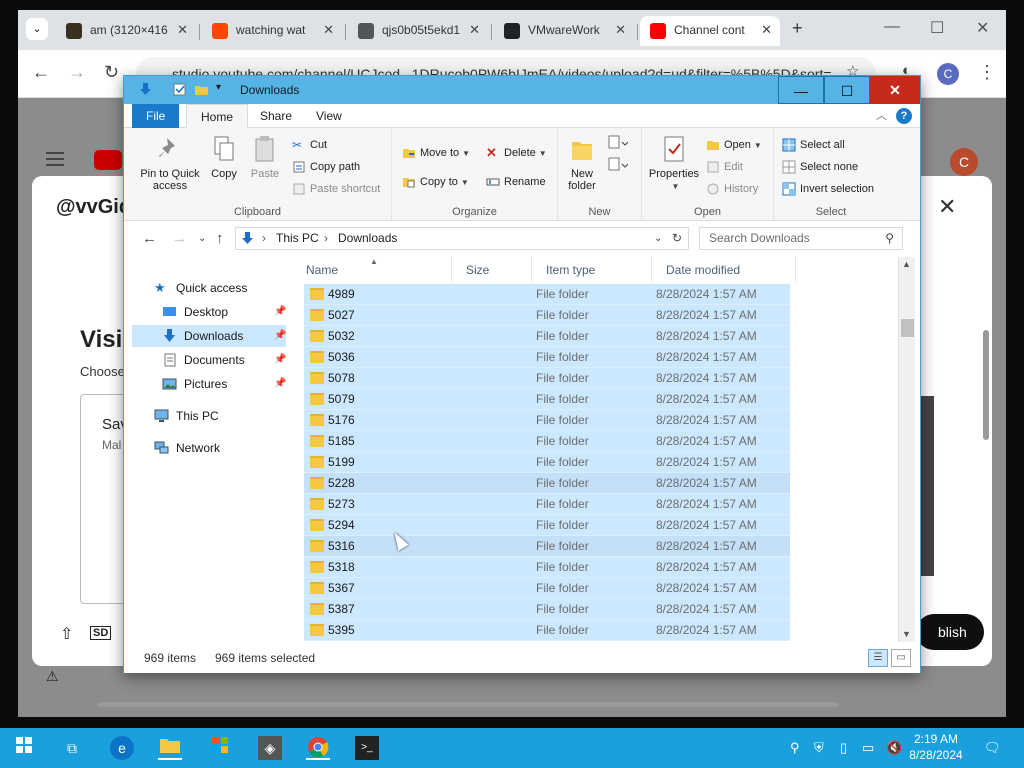 Image resolution: width=1024 pixels, height=768 pixels. Describe the element at coordinates (843, 748) in the screenshot. I see `phone-icon: ▯` at that location.